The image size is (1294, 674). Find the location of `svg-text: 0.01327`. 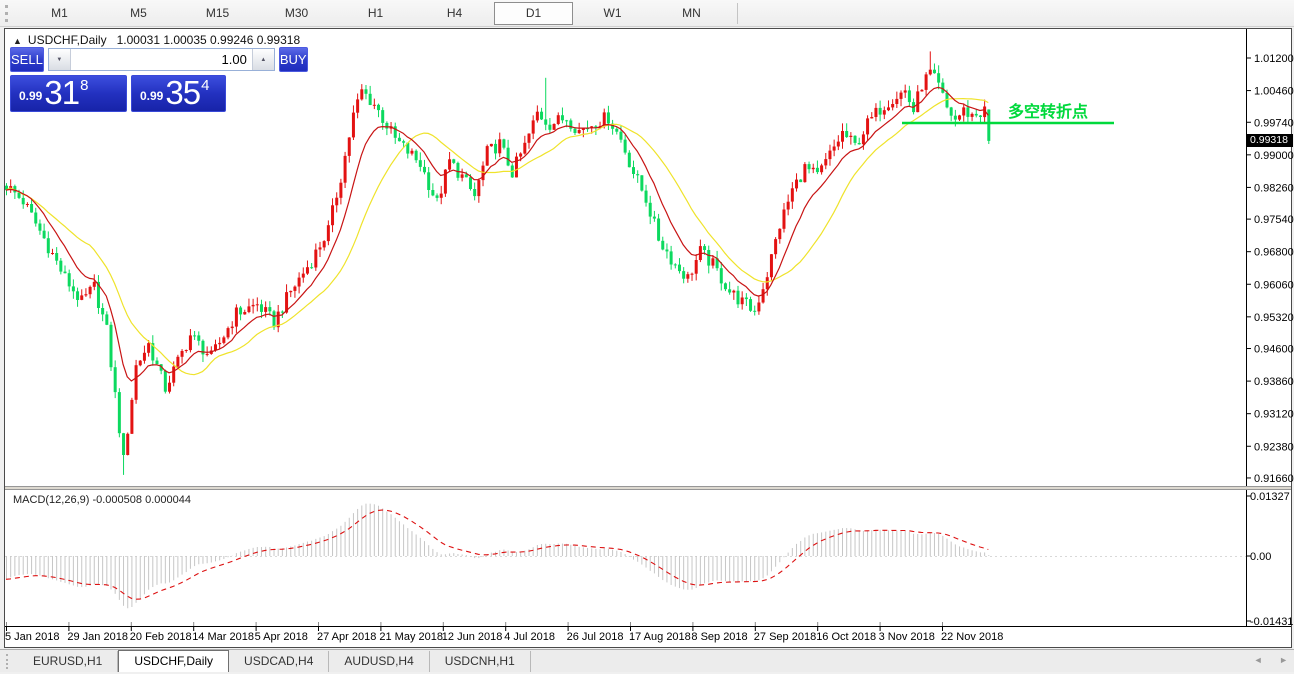

svg-text: 0.01327 is located at coordinates (1270, 497).